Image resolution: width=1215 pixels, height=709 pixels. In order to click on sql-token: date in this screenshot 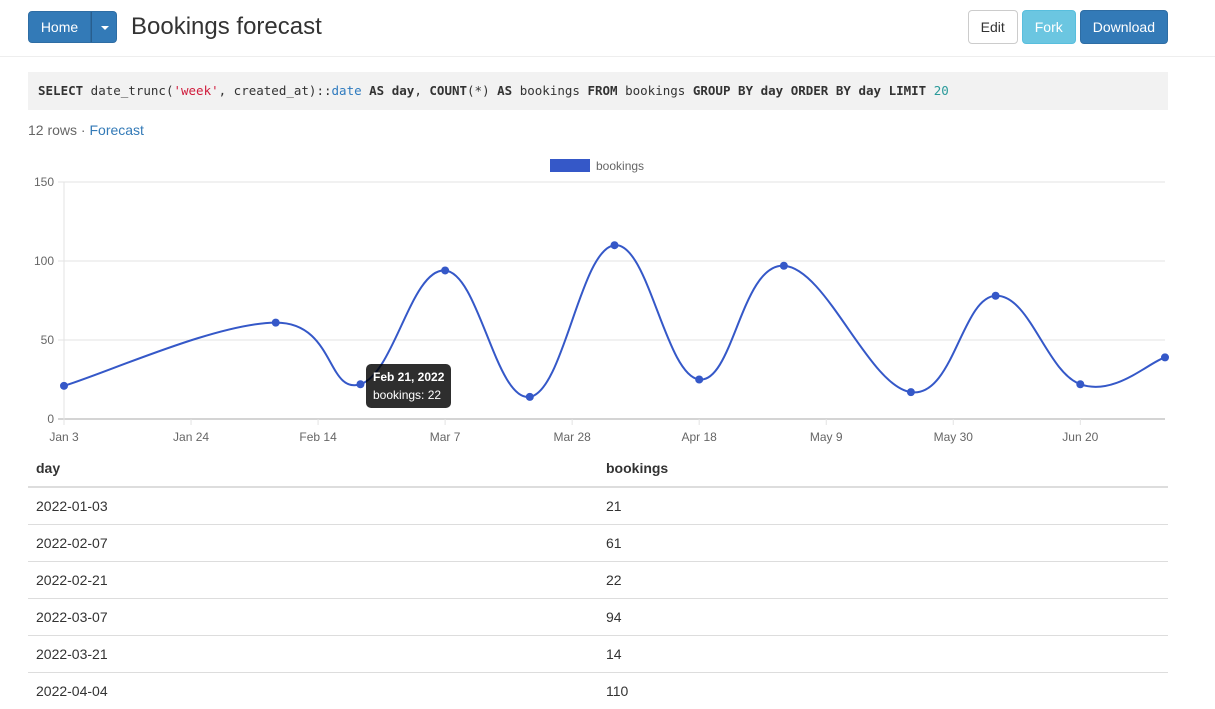, I will do `click(346, 90)`.